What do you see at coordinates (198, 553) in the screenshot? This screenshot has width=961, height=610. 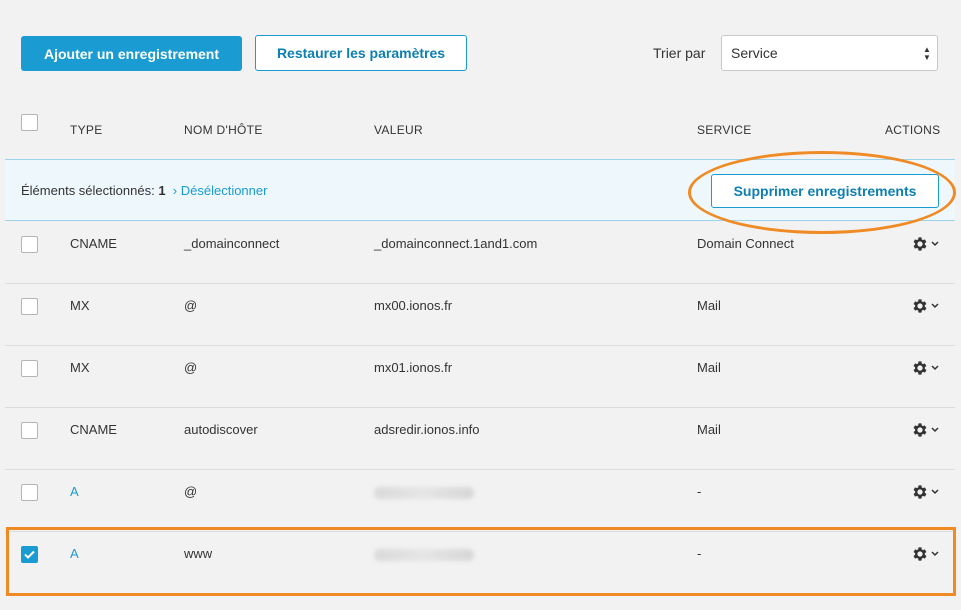 I see `record-hostname: www` at bounding box center [198, 553].